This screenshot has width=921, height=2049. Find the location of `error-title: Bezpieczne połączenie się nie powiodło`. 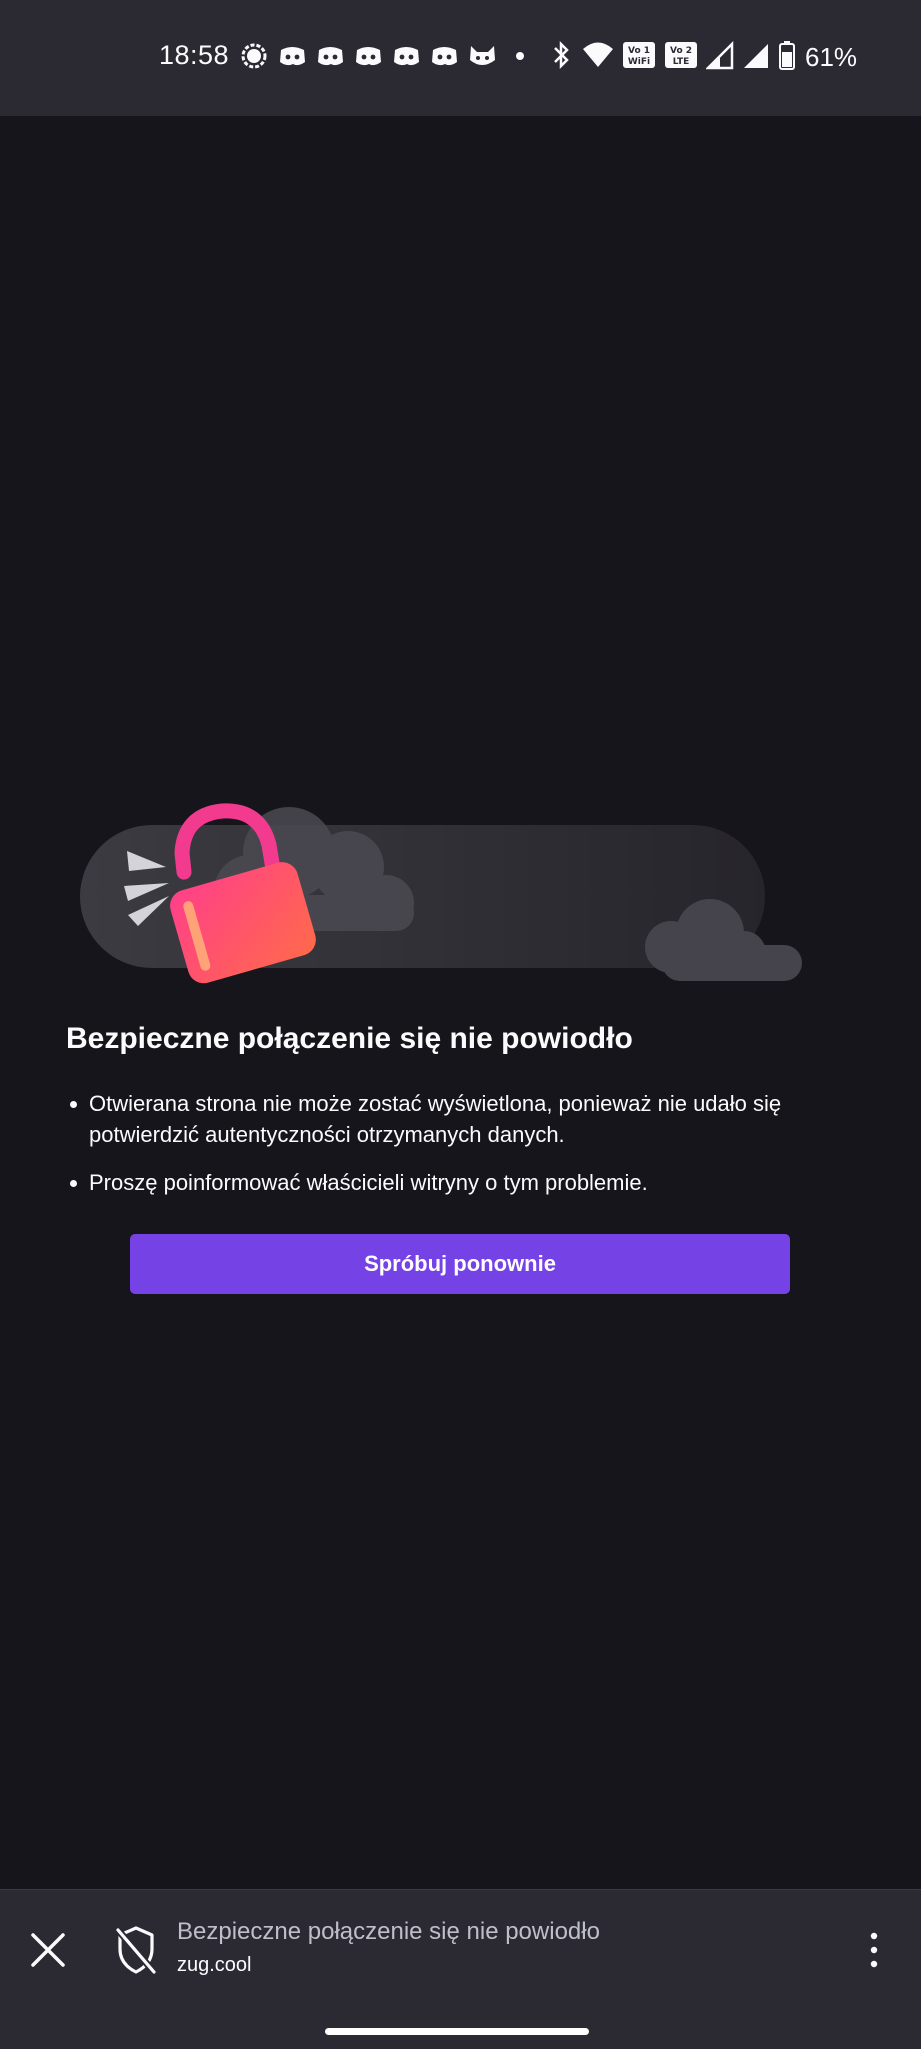

error-title: Bezpieczne połączenie się nie powiodło is located at coordinates (349, 1038).